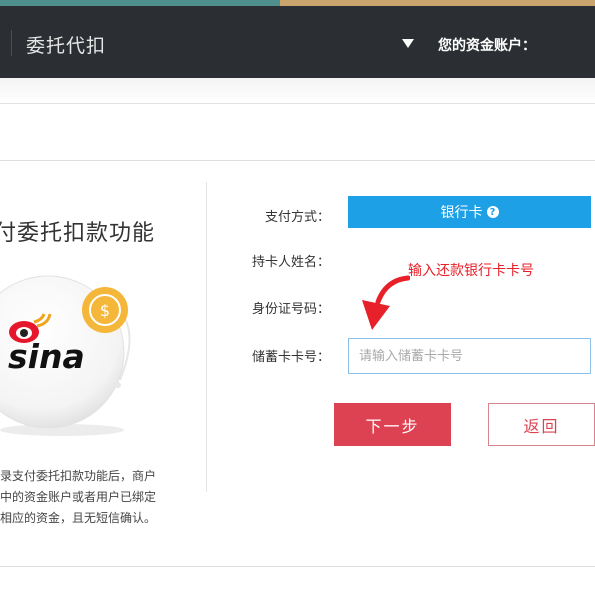  Describe the element at coordinates (461, 213) in the screenshot. I see `bank-card-label: 银行卡` at that location.